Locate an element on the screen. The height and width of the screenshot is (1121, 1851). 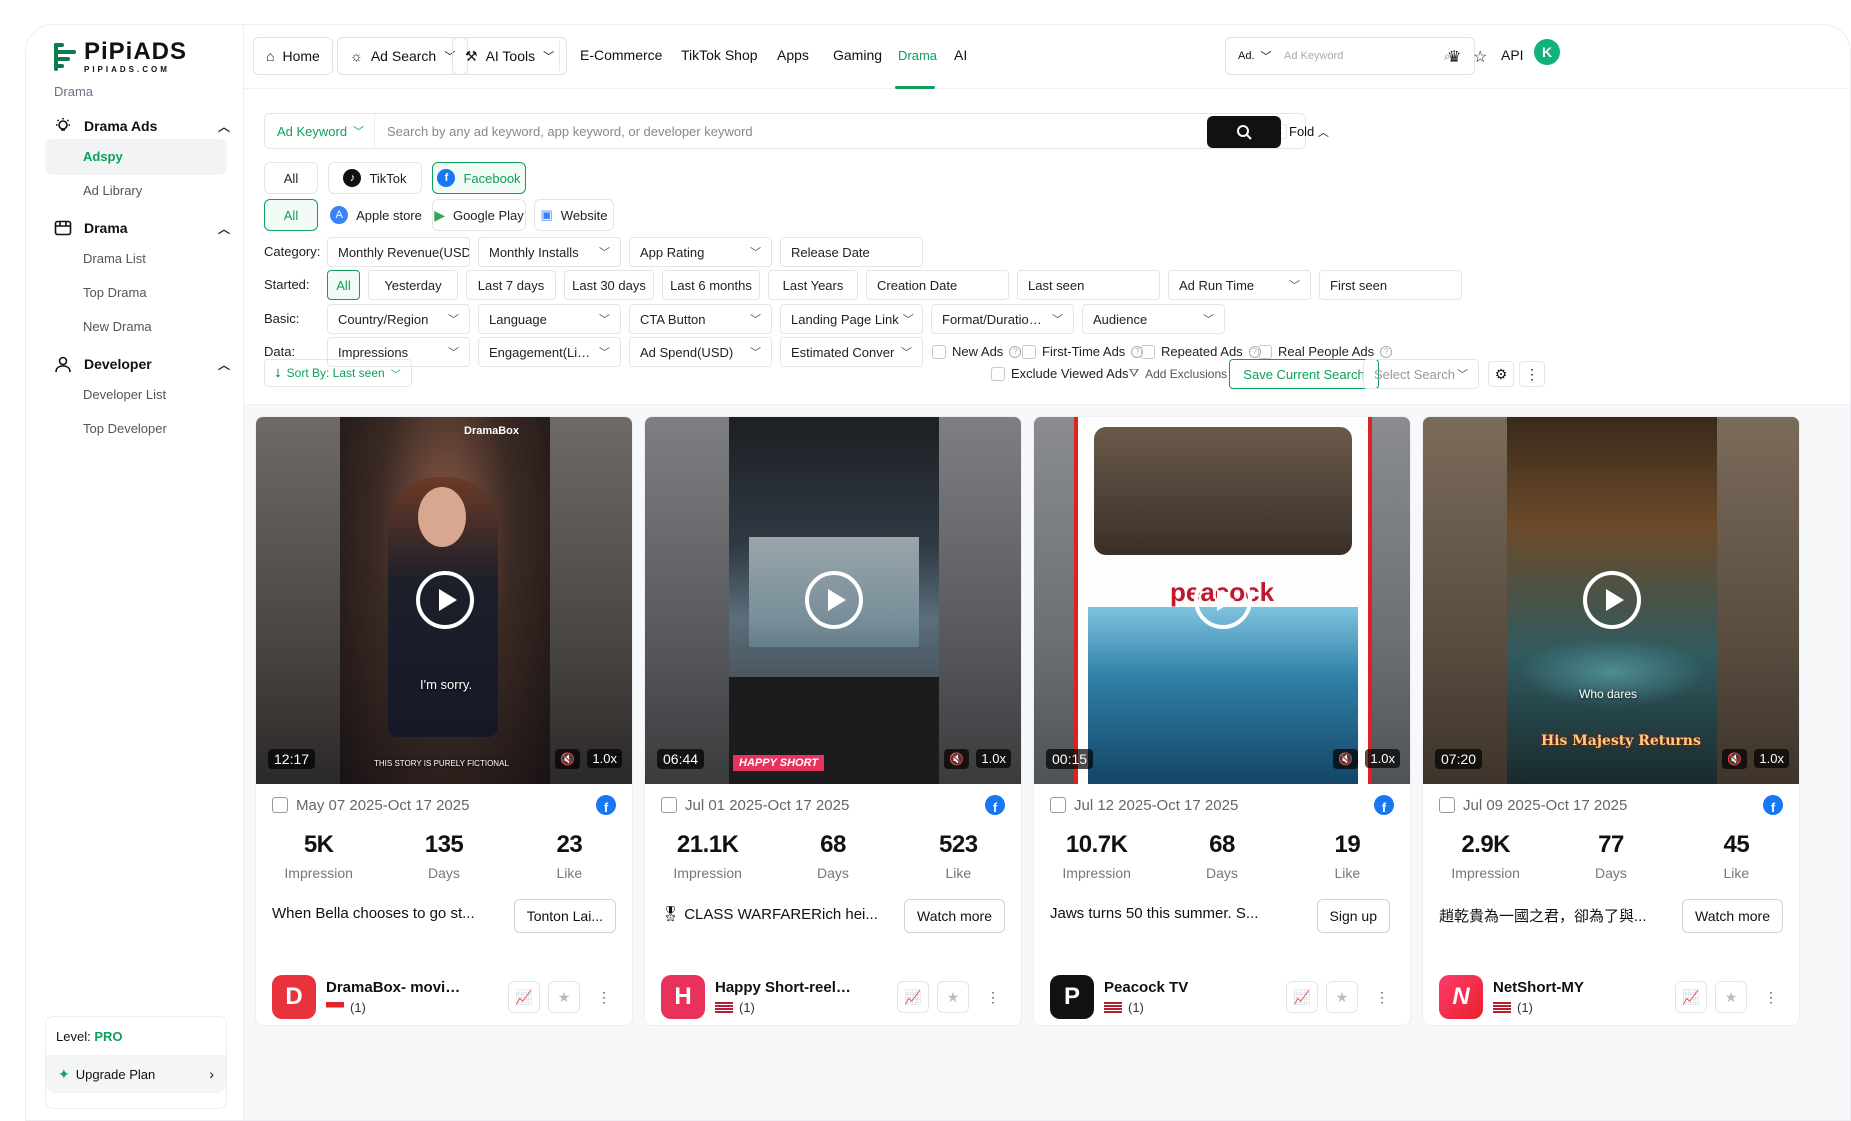
nav-ecommerce: E-Commerce is located at coordinates (621, 55).